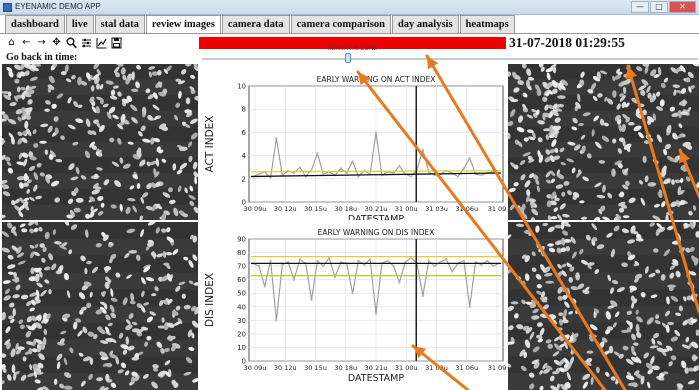 The height and width of the screenshot is (390, 699). What do you see at coordinates (42, 57) in the screenshot?
I see `go-back-label: Go back in time:` at bounding box center [42, 57].